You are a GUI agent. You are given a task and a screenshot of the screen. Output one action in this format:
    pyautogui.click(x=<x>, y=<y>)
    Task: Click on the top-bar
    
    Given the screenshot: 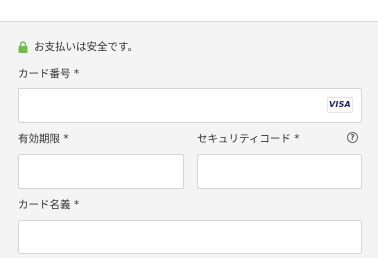 What is the action you would take?
    pyautogui.click(x=189, y=11)
    